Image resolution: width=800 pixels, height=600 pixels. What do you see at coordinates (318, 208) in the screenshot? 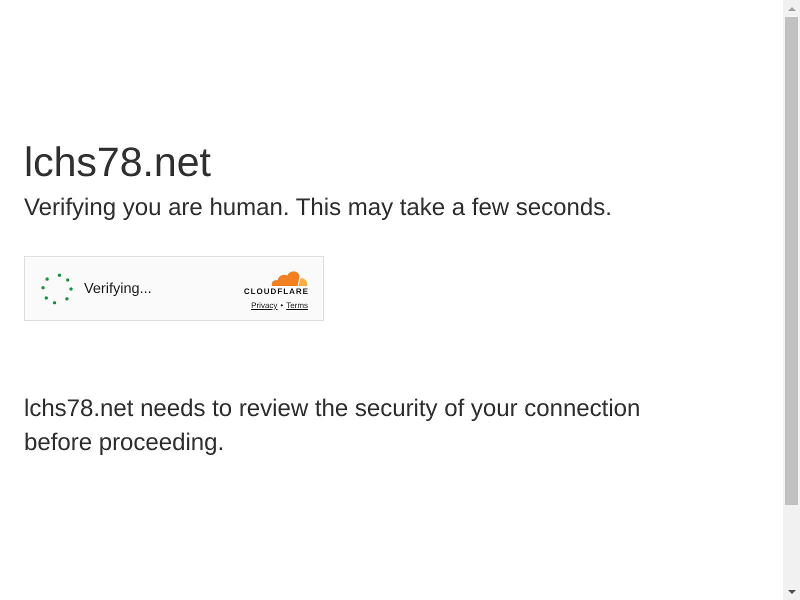
I see `subtitle-text: Verifying you are human. This may take a few seconds.` at bounding box center [318, 208].